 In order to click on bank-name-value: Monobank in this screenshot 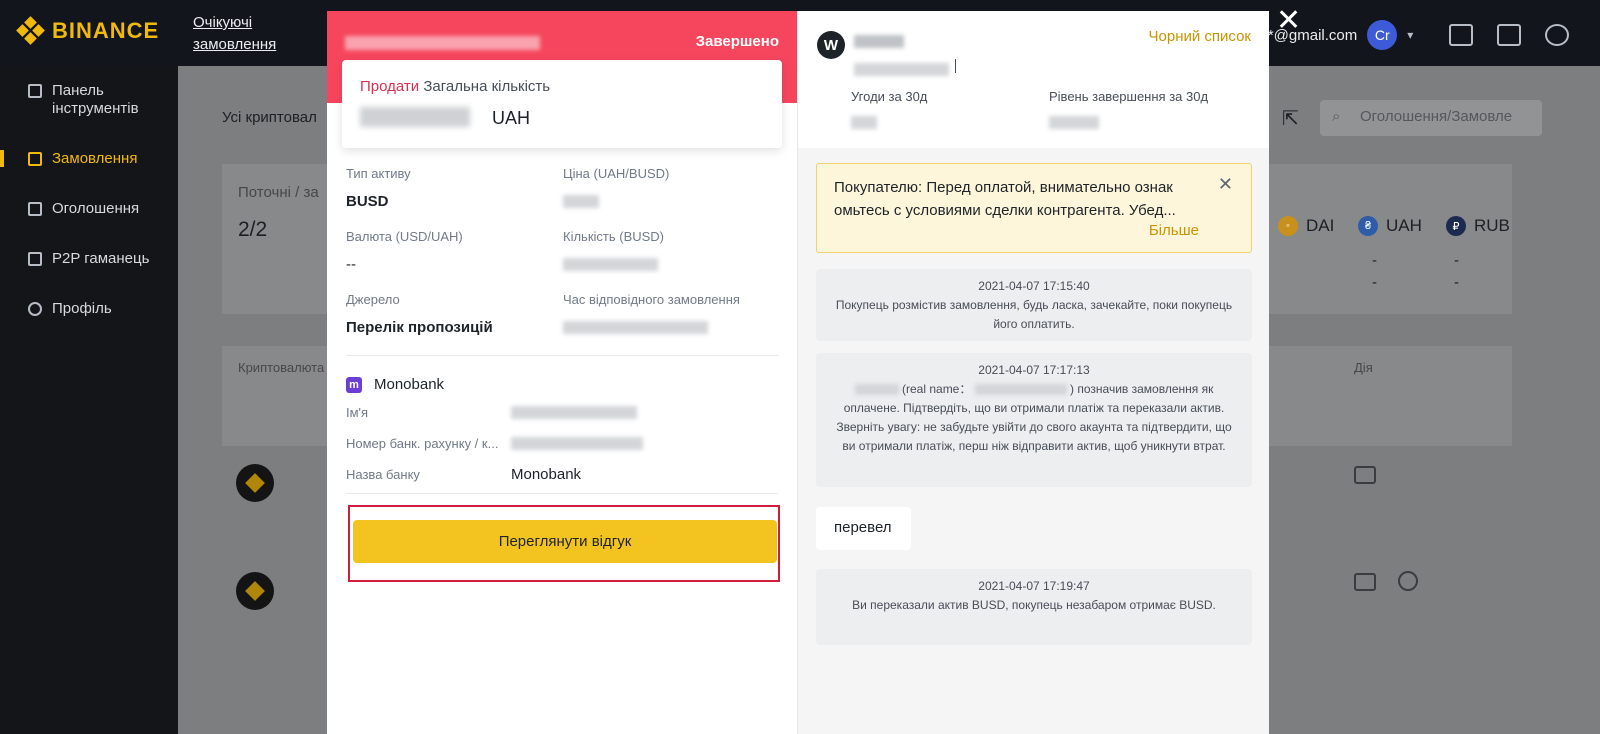, I will do `click(546, 474)`.